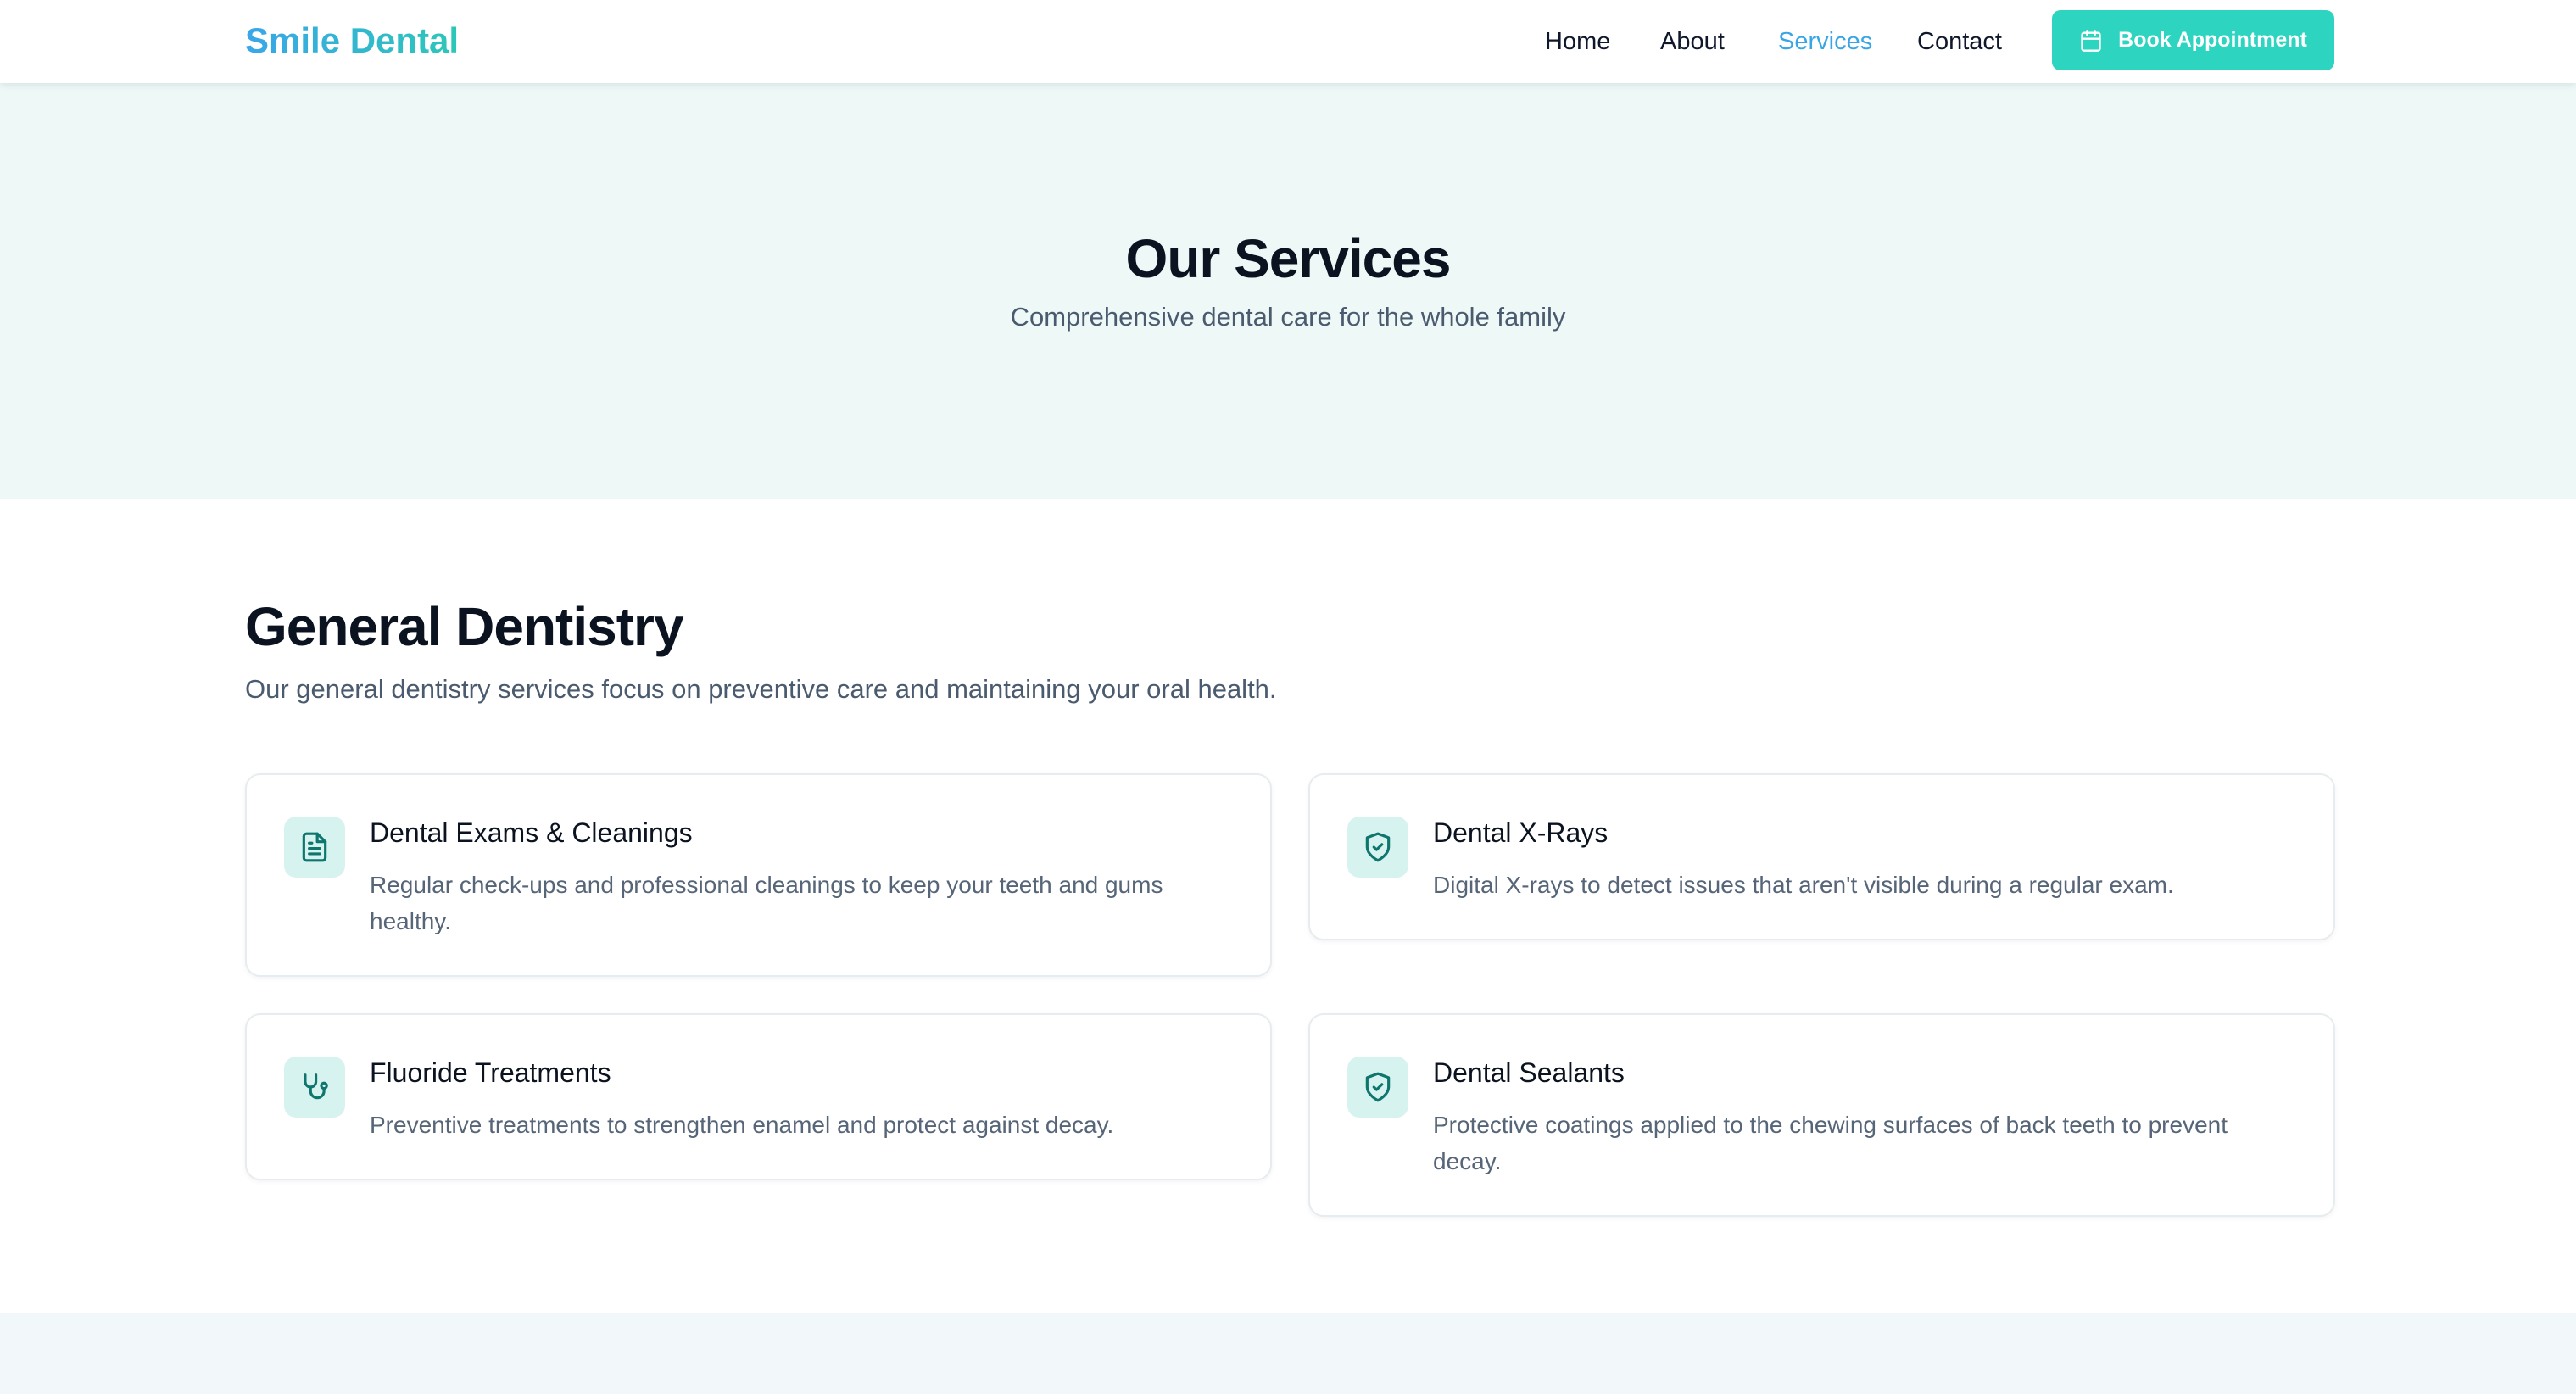  I want to click on service-title: Dental Sealants, so click(1529, 1073).